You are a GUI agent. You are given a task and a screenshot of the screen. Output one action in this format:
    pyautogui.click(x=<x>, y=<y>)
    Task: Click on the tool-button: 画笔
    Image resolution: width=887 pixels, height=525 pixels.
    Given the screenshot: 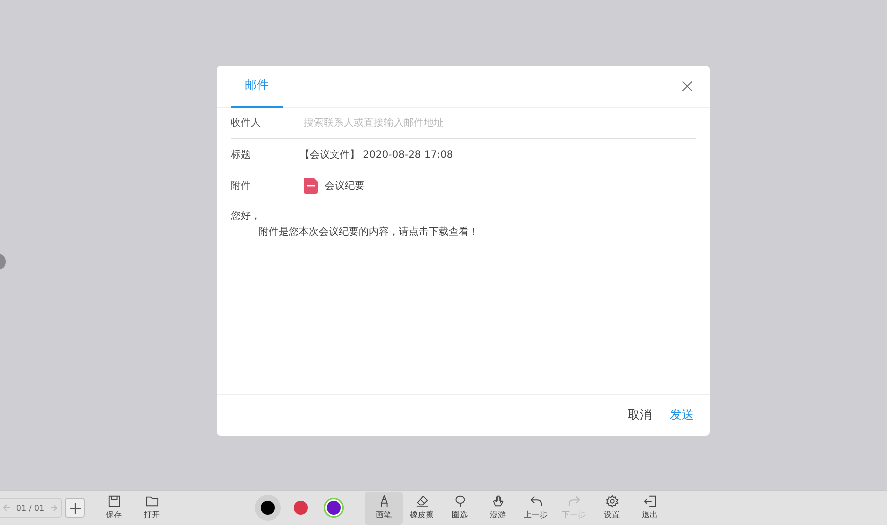 What is the action you would take?
    pyautogui.click(x=384, y=508)
    